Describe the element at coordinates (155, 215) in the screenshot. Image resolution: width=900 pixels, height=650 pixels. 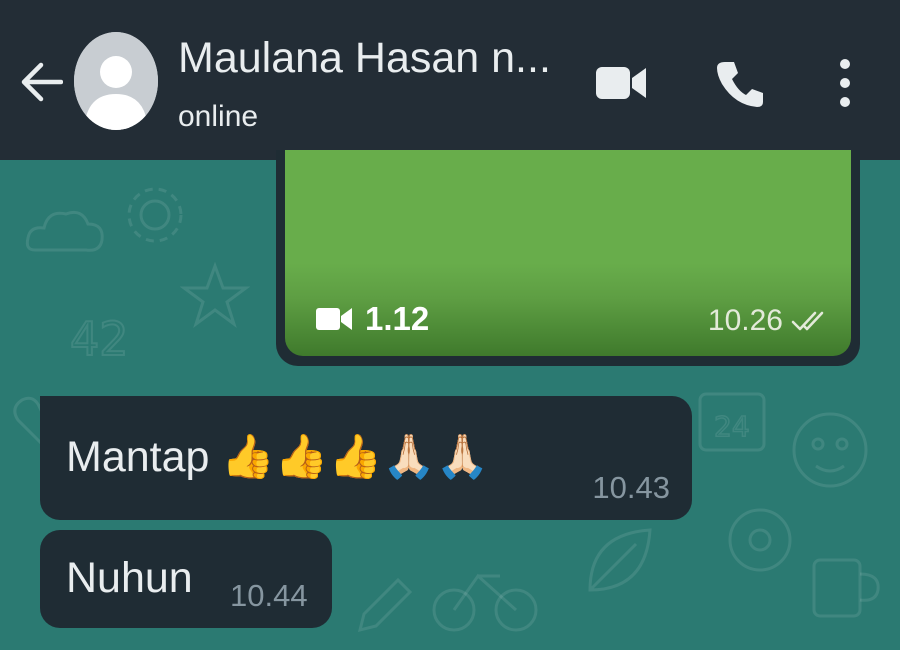
I see `doodle-gear-icon` at that location.